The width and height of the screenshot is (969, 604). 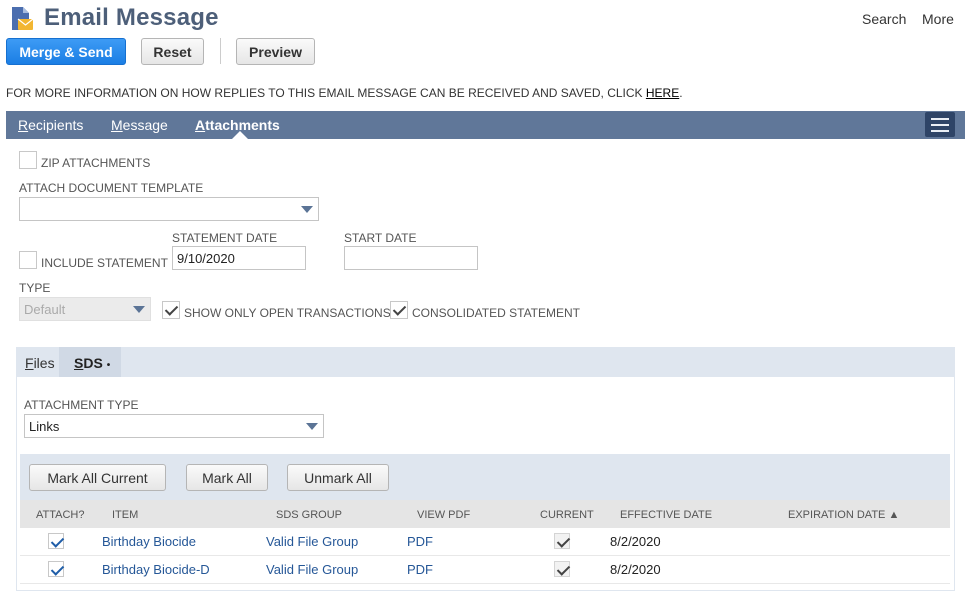 I want to click on consolidated-statement-checkbox, so click(x=399, y=310).